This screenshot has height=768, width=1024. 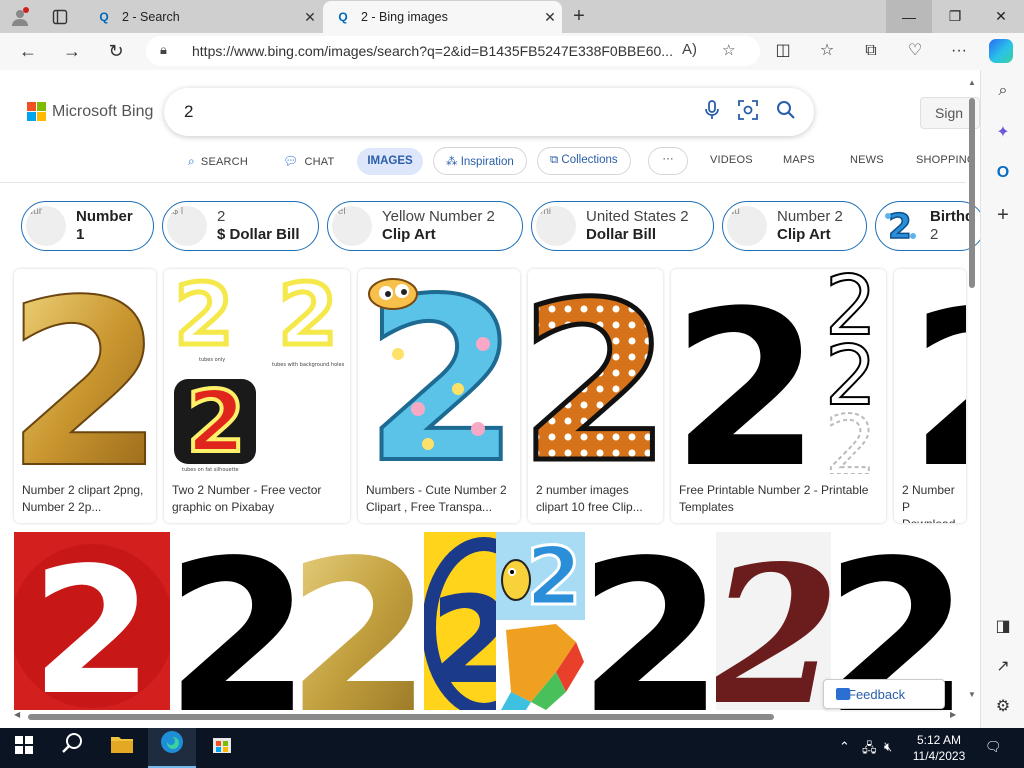 I want to click on hide-sidebar-icon: ◨, so click(x=1003, y=627).